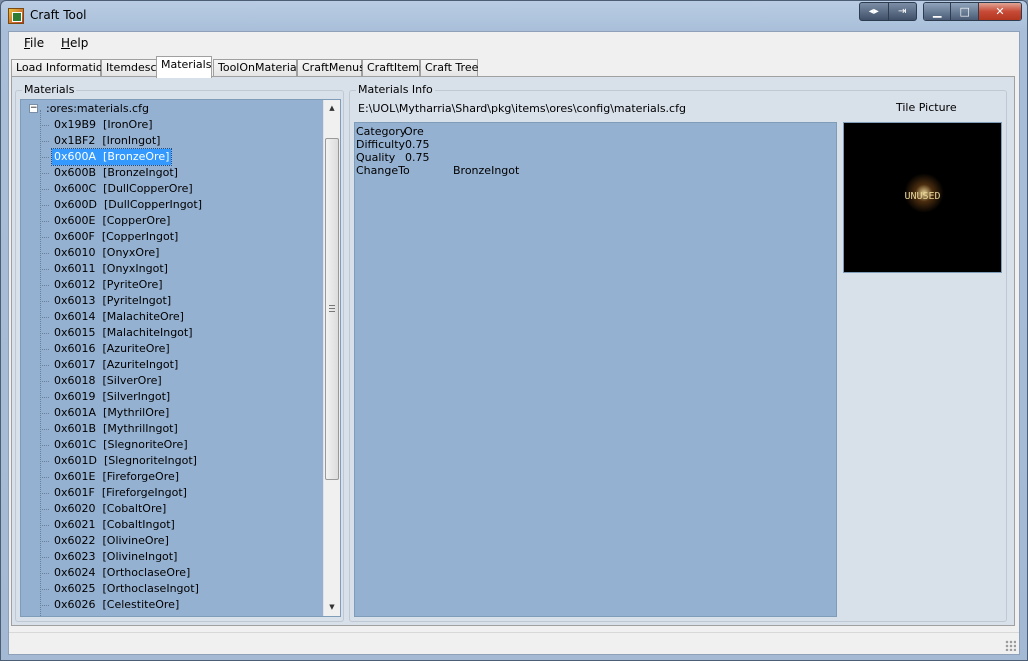 This screenshot has height=661, width=1028. Describe the element at coordinates (107, 252) in the screenshot. I see `tree-node-label: 0x6010 [OnyxOre]` at that location.